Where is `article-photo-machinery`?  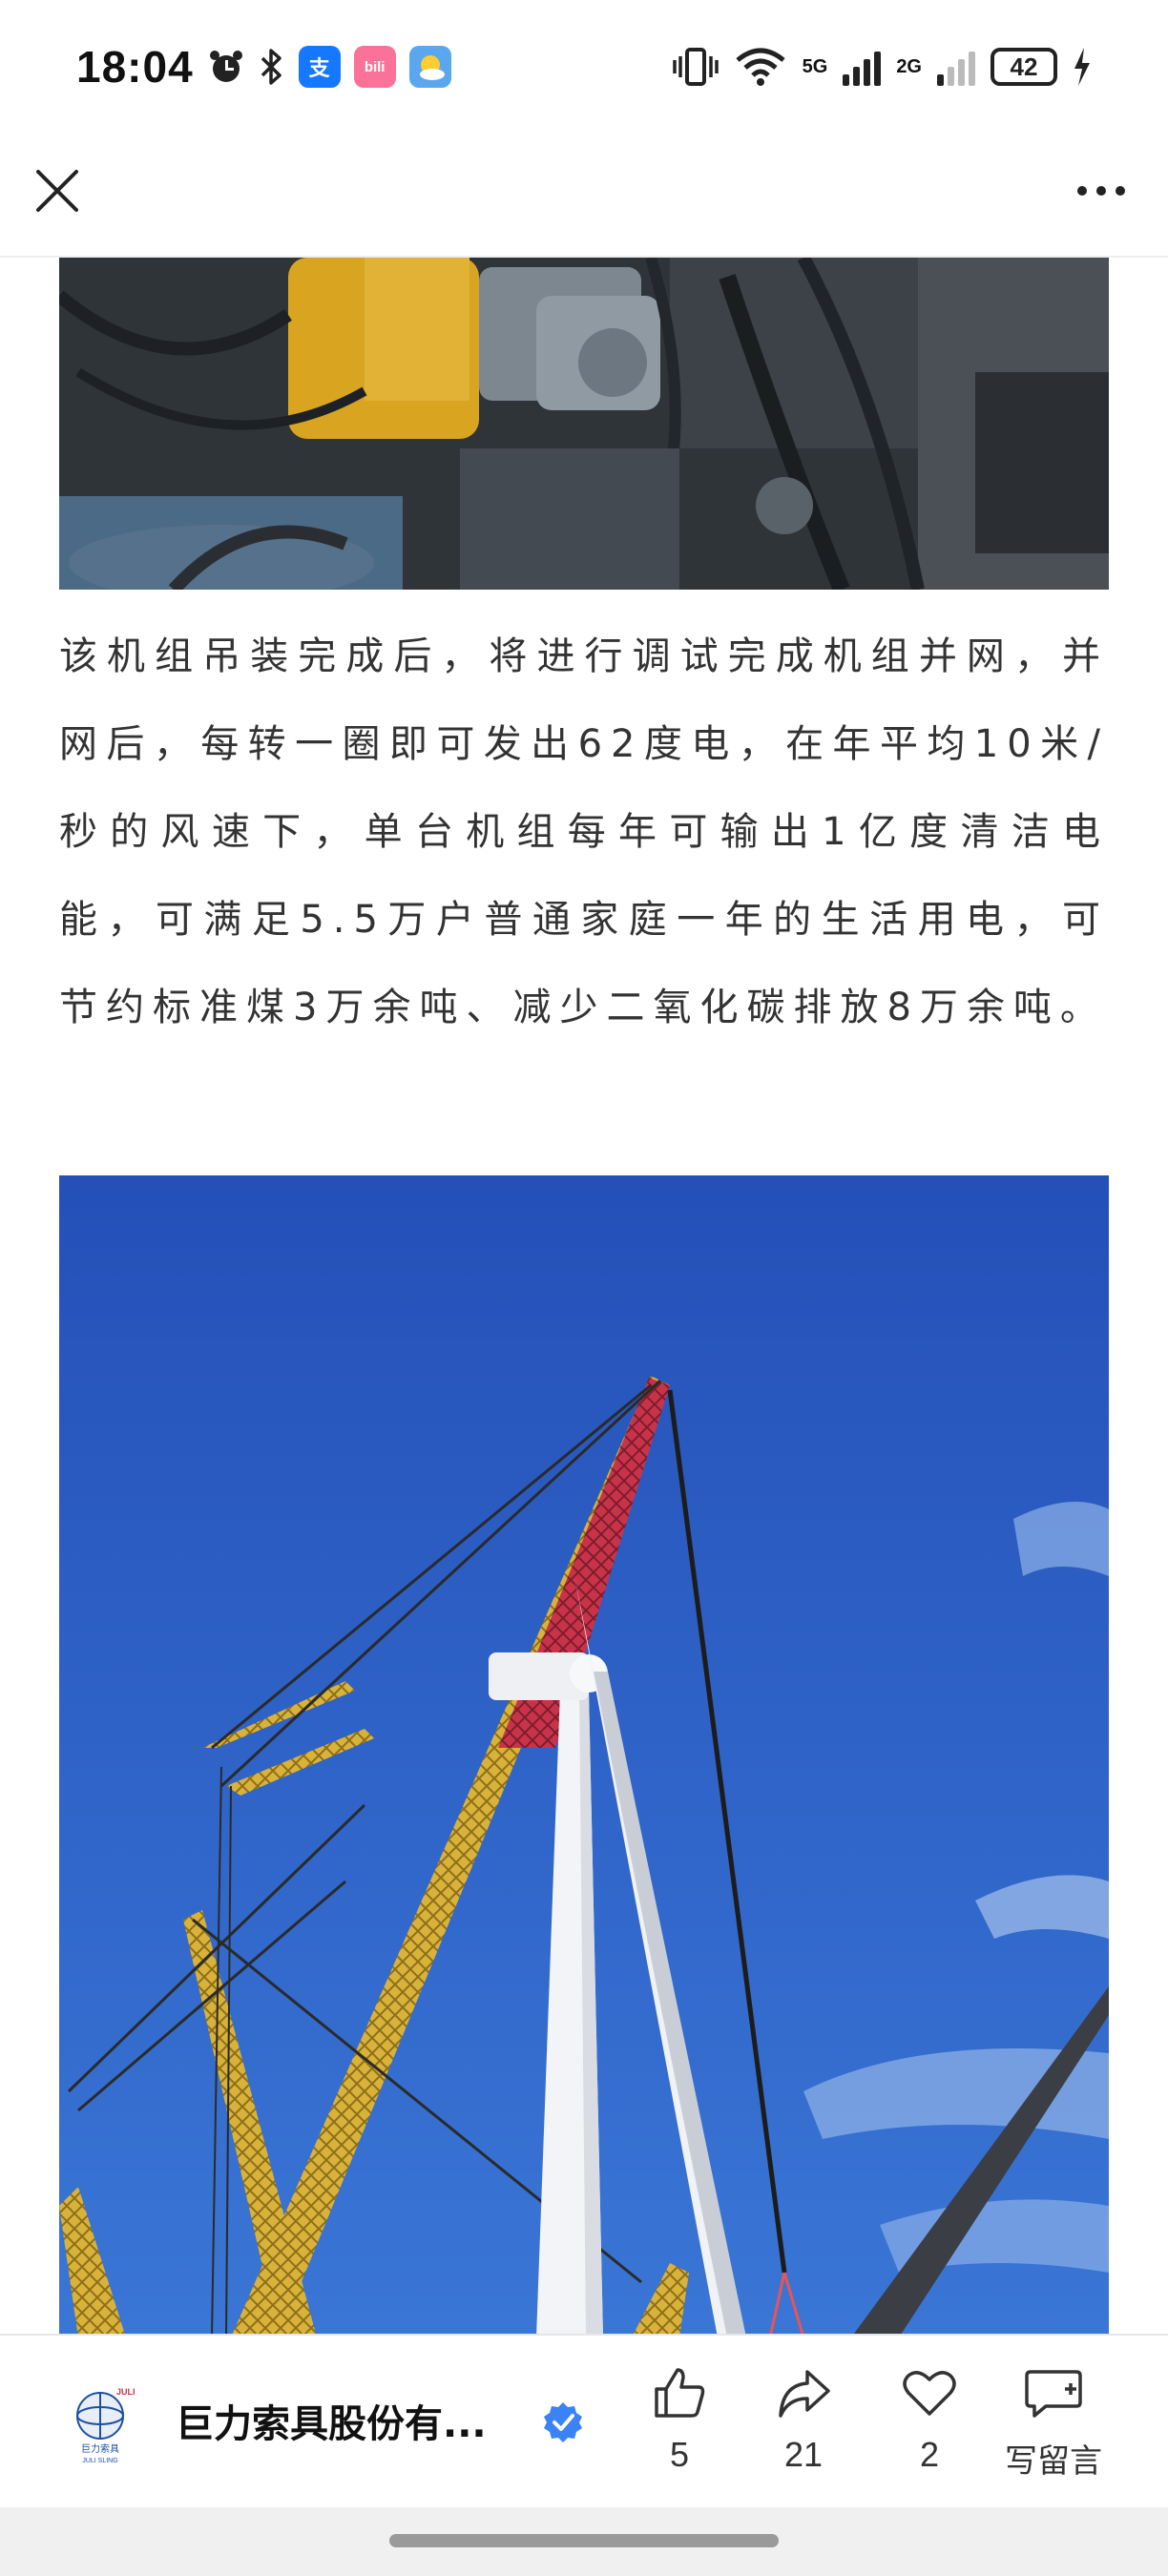 article-photo-machinery is located at coordinates (584, 424).